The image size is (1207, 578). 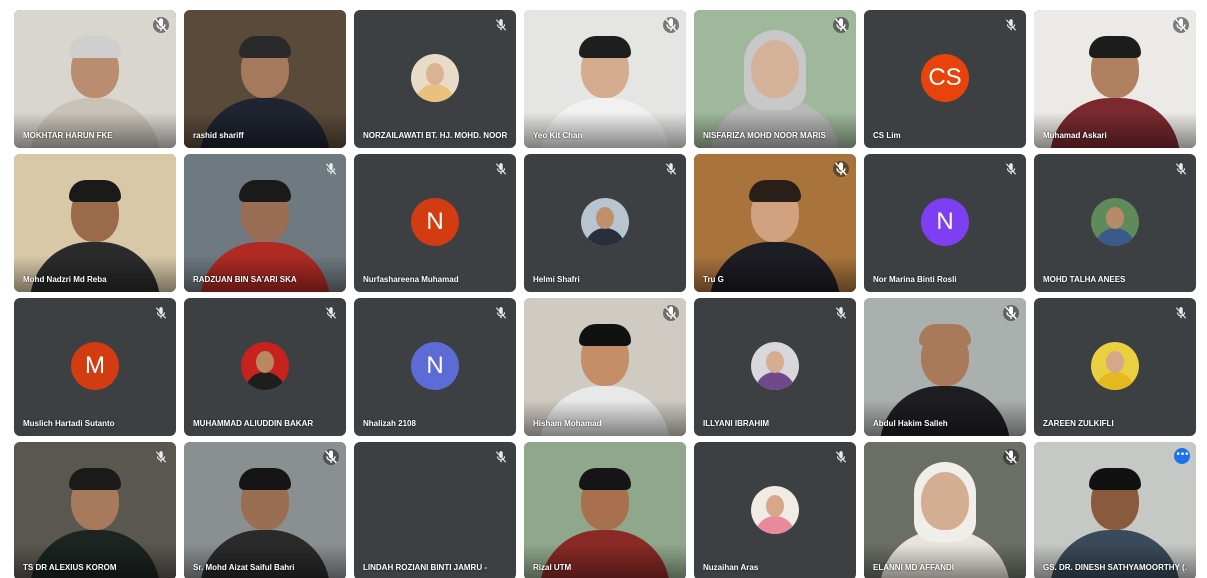 I want to click on participant-tile: MOKHTAR HARUN FKE, so click(x=95, y=79).